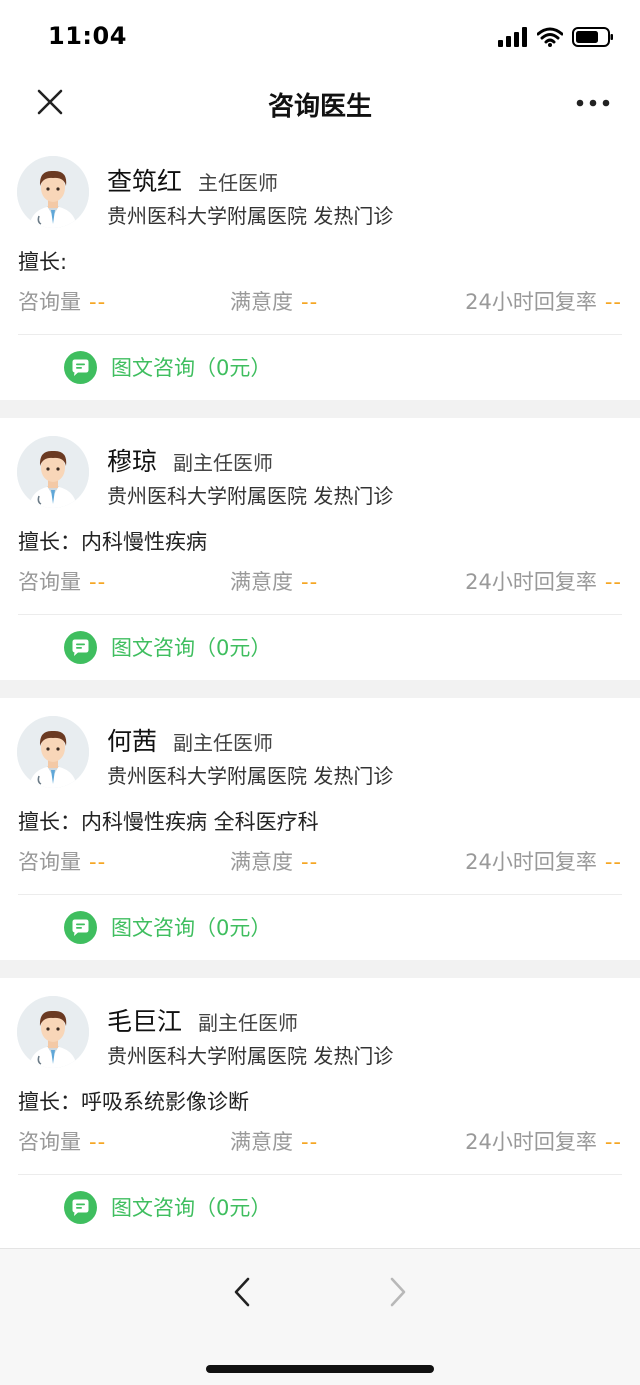  Describe the element at coordinates (398, 1292) in the screenshot. I see `chevron-right-icon` at that location.